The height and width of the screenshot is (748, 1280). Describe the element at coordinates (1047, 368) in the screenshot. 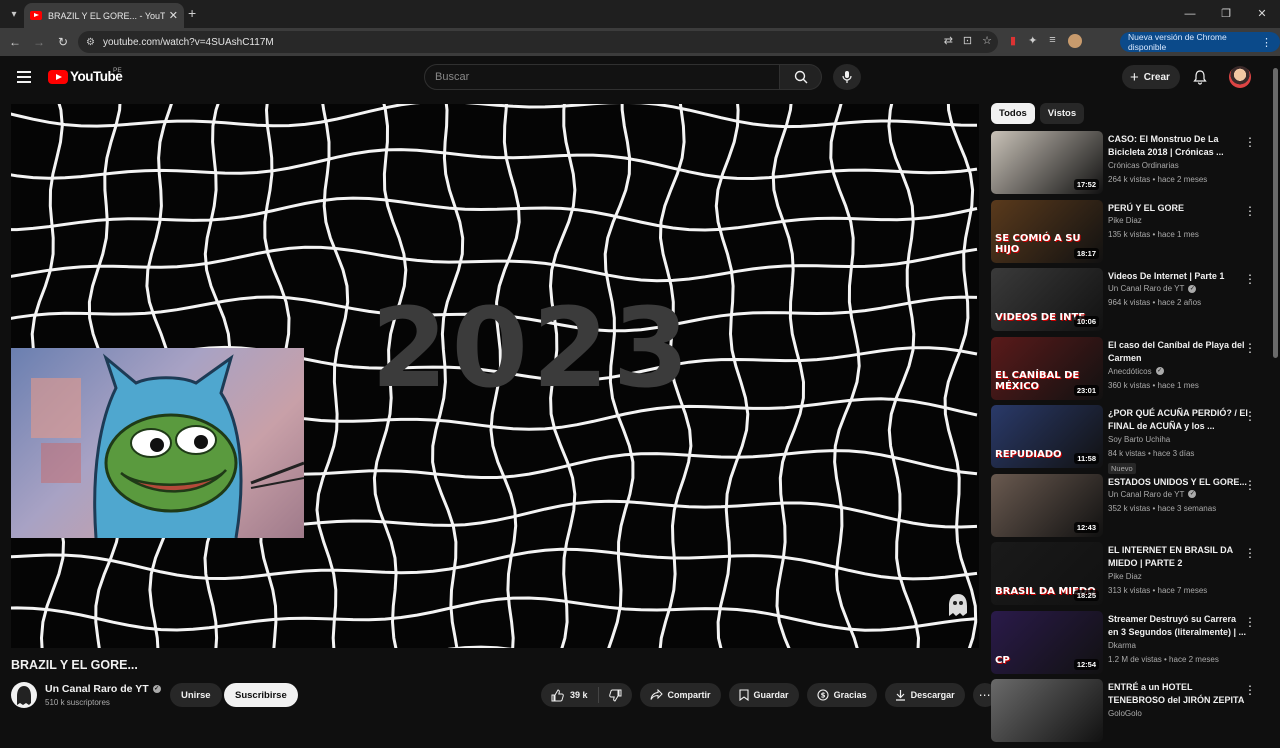

I see `video-thumbnail: EL CANÍBAL DE MÉXICO 23:01` at that location.